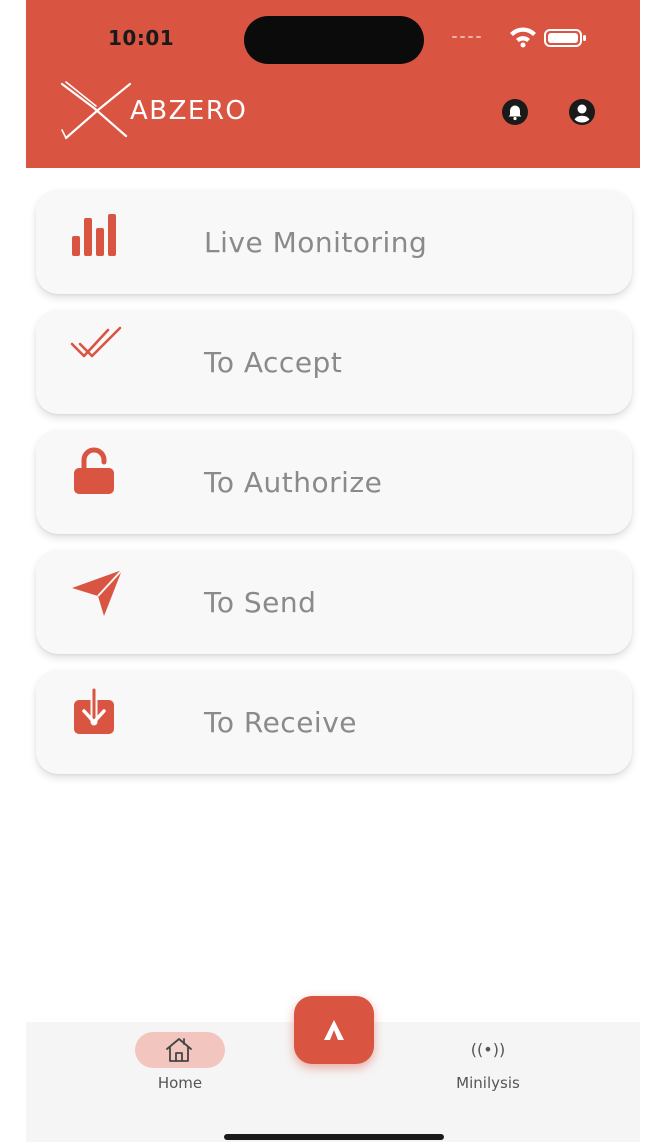 This screenshot has height=1142, width=649. I want to click on logo-x-icon, so click(96, 110).